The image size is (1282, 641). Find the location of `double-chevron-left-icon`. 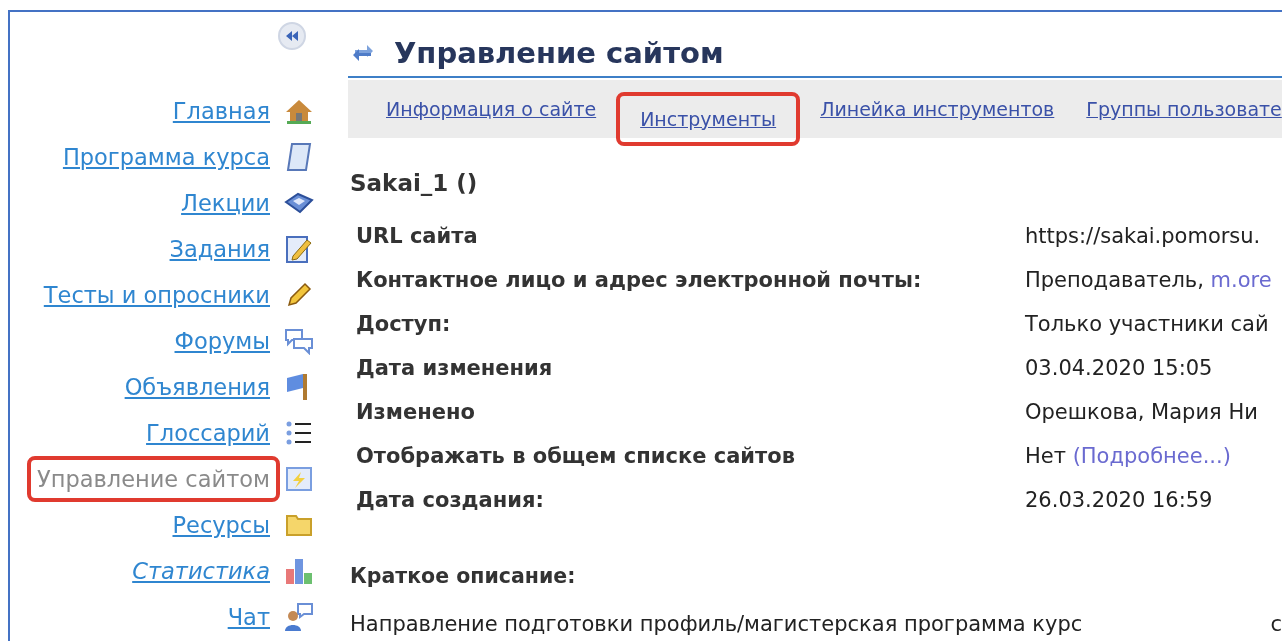

double-chevron-left-icon is located at coordinates (292, 36).